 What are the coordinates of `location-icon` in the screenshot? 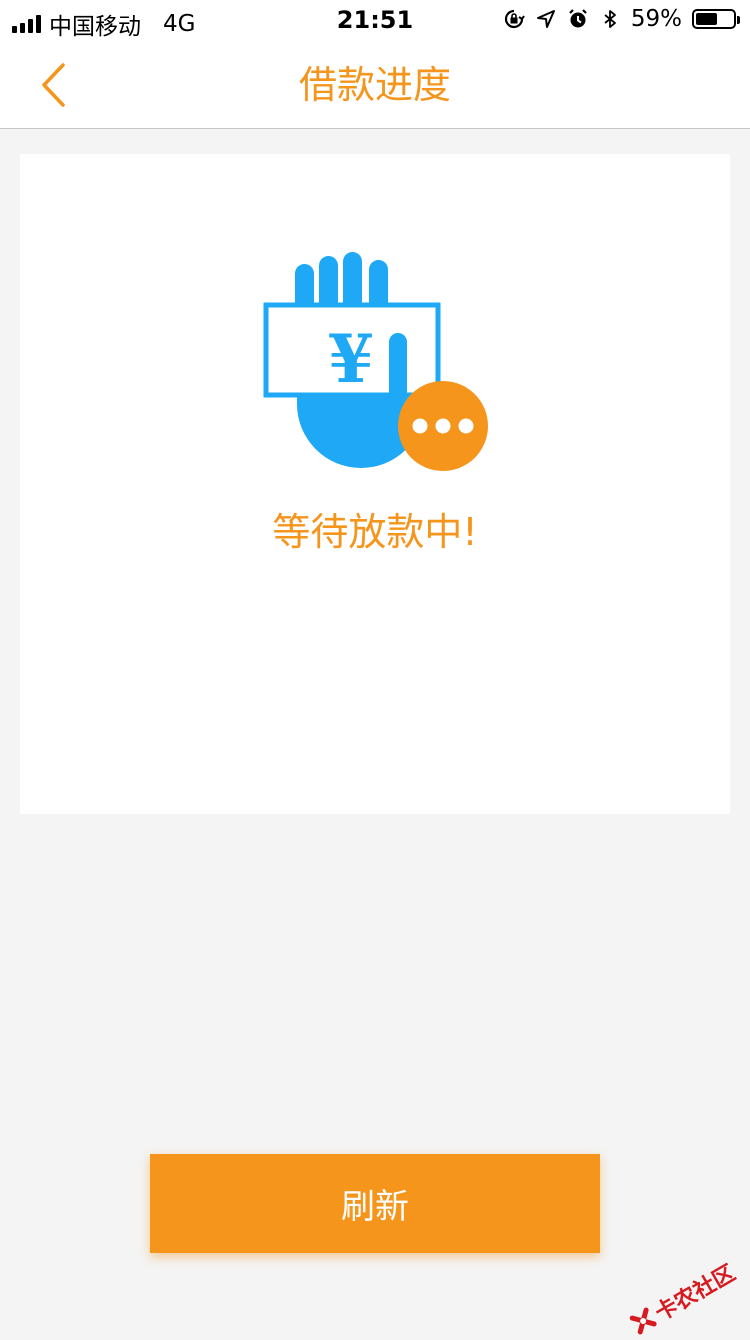 It's located at (545, 19).